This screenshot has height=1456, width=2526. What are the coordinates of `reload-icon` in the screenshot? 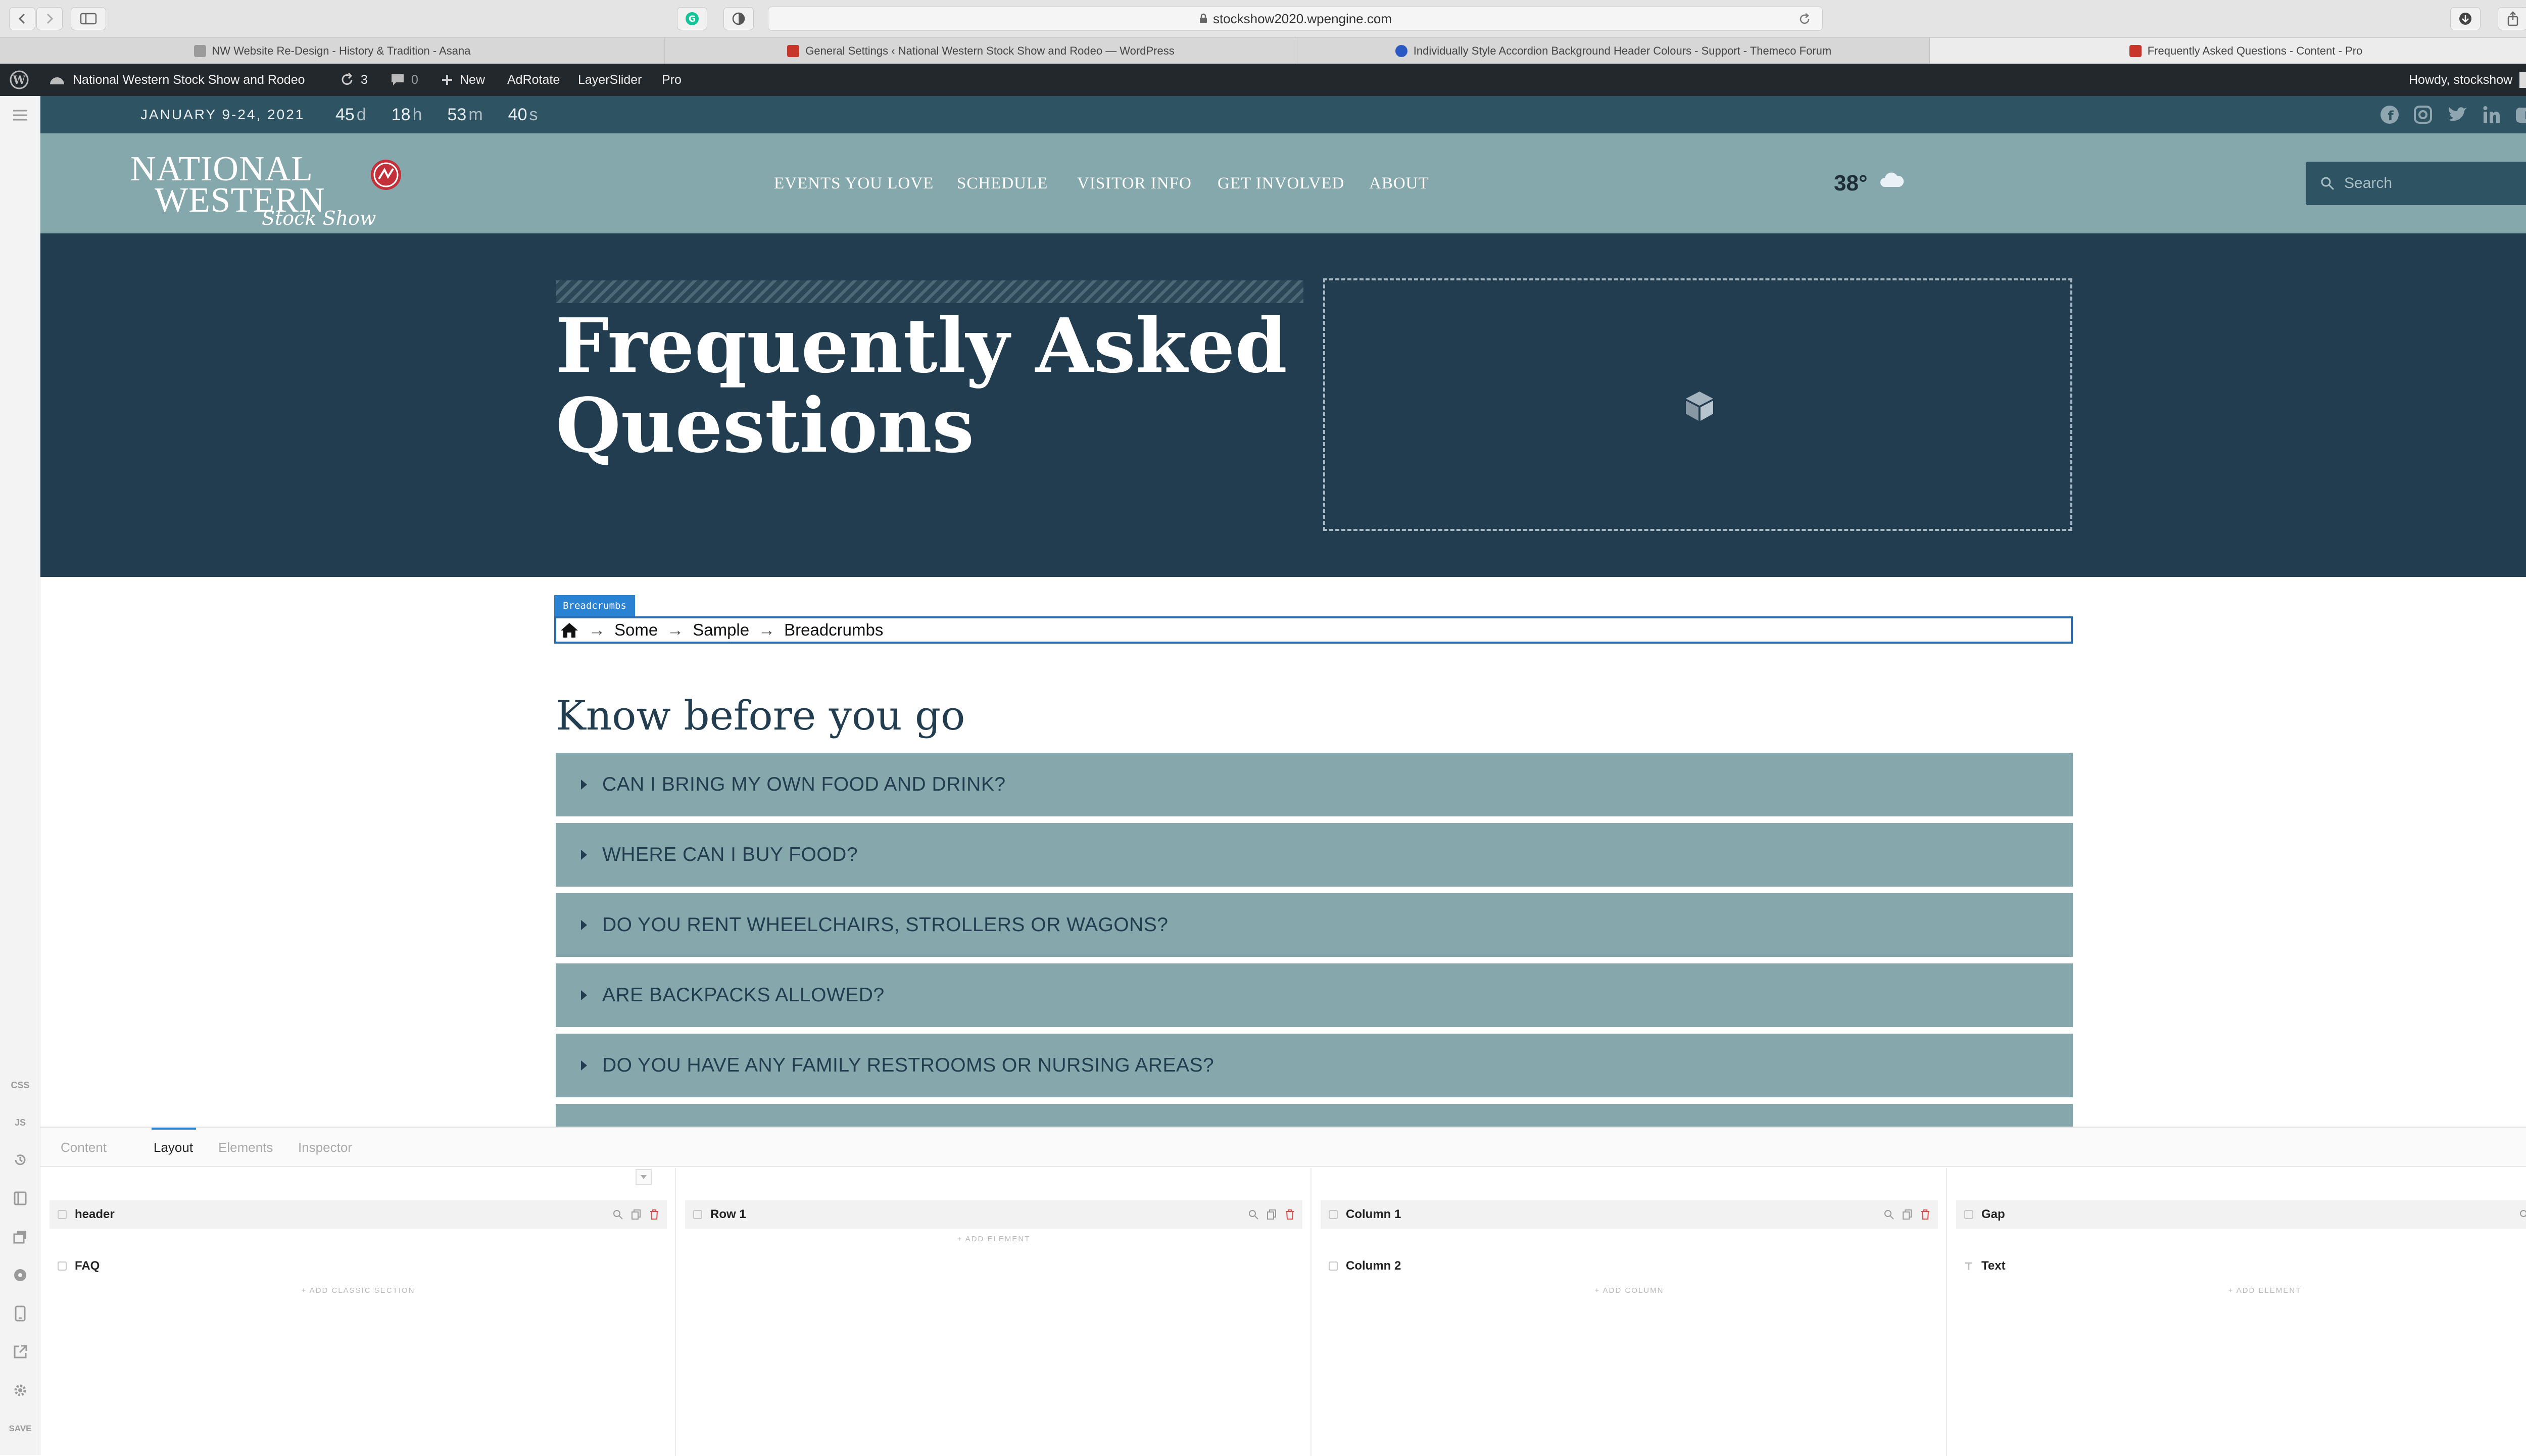 It's located at (1804, 19).